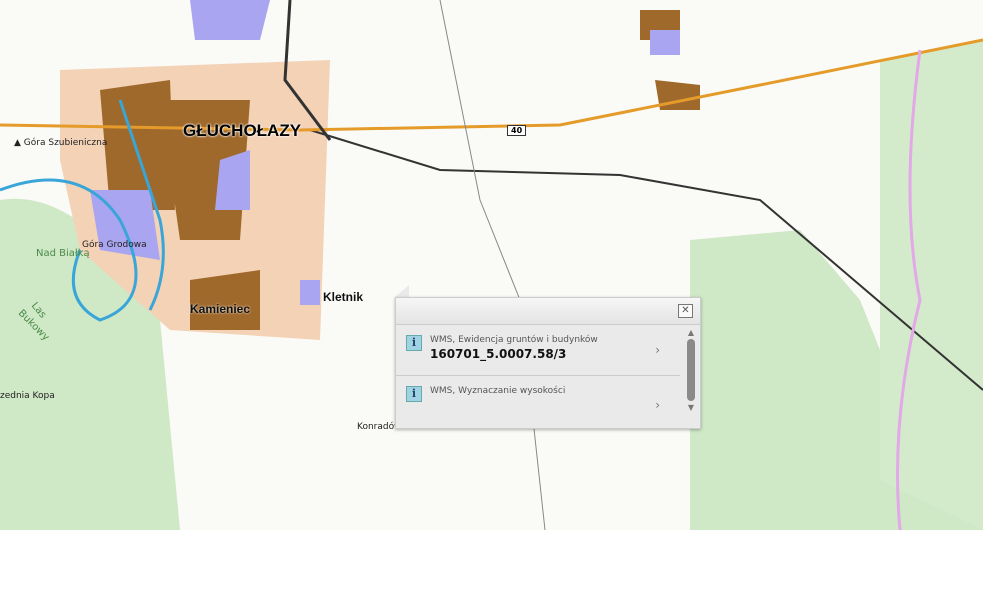 The width and height of the screenshot is (983, 600). I want to click on close-icon: ✕, so click(685, 311).